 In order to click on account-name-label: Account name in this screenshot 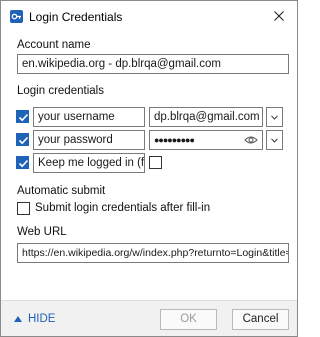, I will do `click(54, 45)`.